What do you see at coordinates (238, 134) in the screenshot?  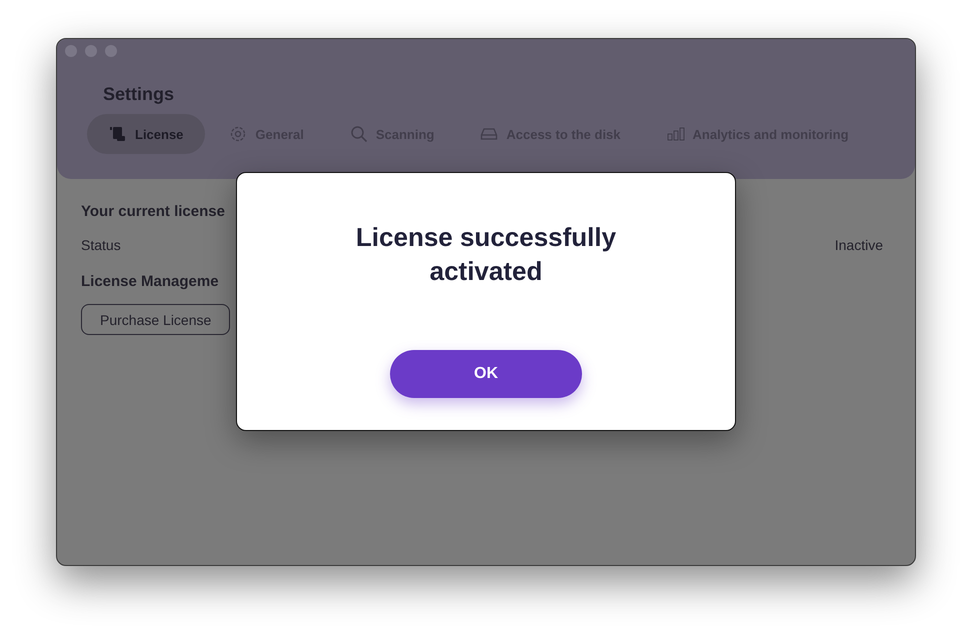 I see `settings-icon` at bounding box center [238, 134].